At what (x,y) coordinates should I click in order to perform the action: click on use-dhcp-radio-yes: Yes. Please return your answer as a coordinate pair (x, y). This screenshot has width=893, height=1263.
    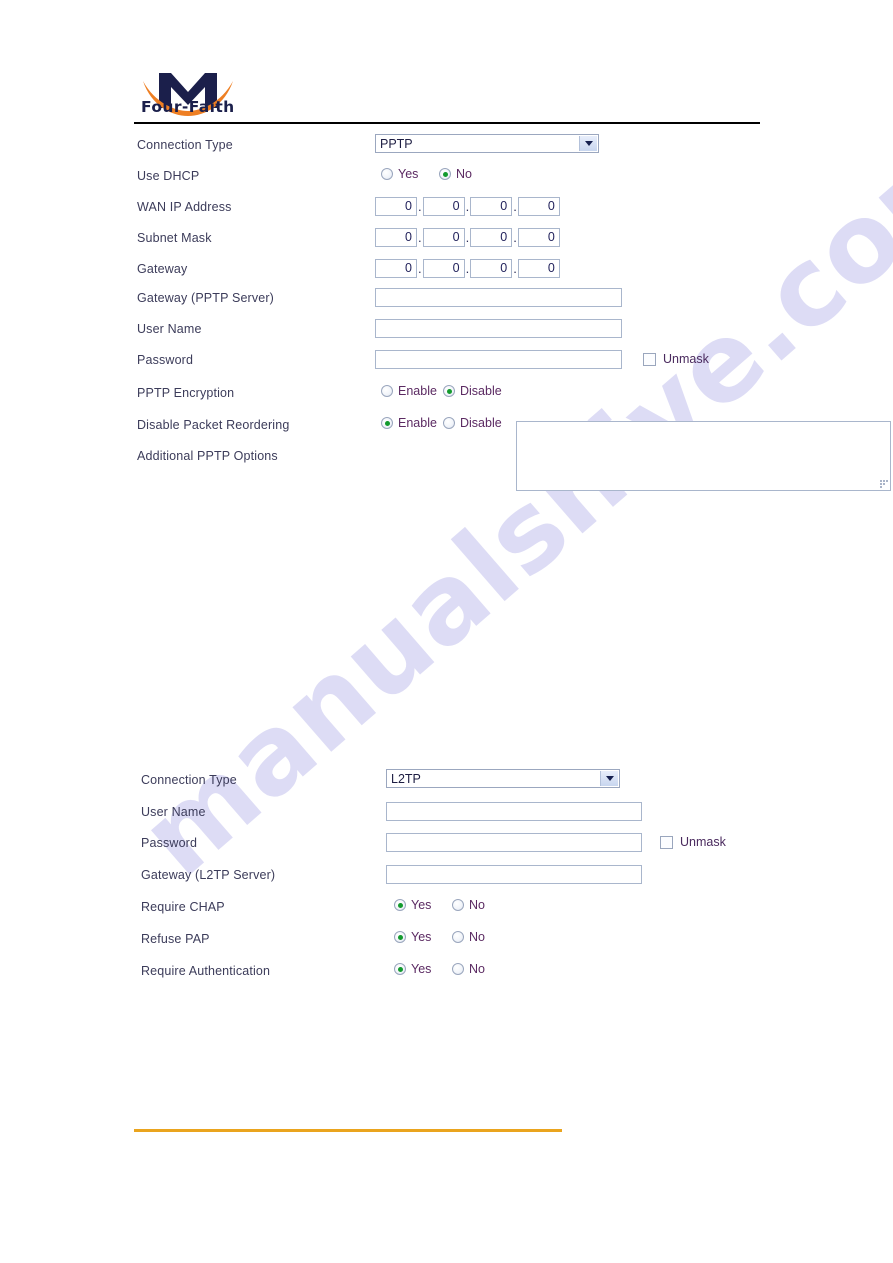
    Looking at the image, I should click on (399, 174).